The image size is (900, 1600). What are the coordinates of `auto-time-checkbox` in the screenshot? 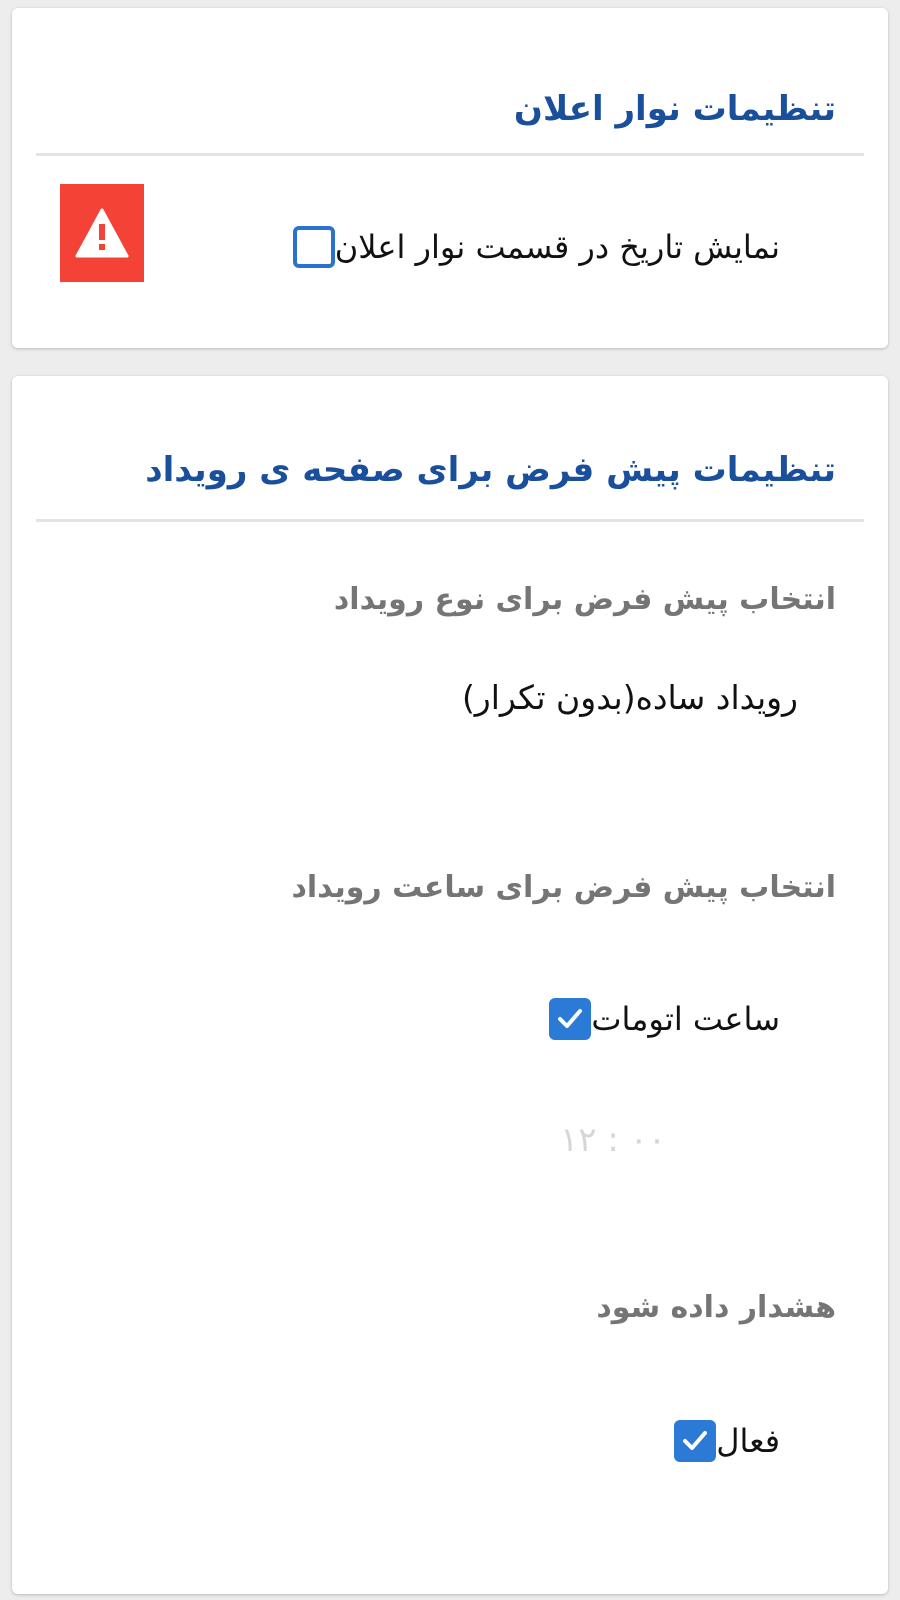 It's located at (570, 1019).